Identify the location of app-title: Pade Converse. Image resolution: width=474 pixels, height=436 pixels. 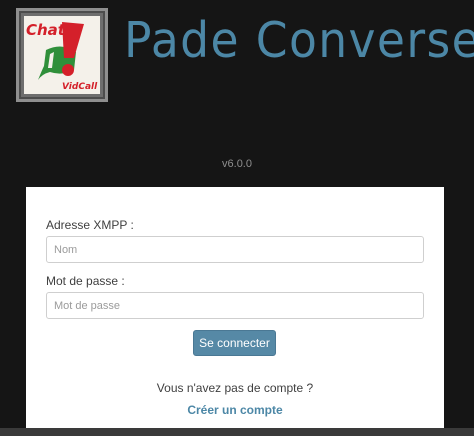
(299, 40).